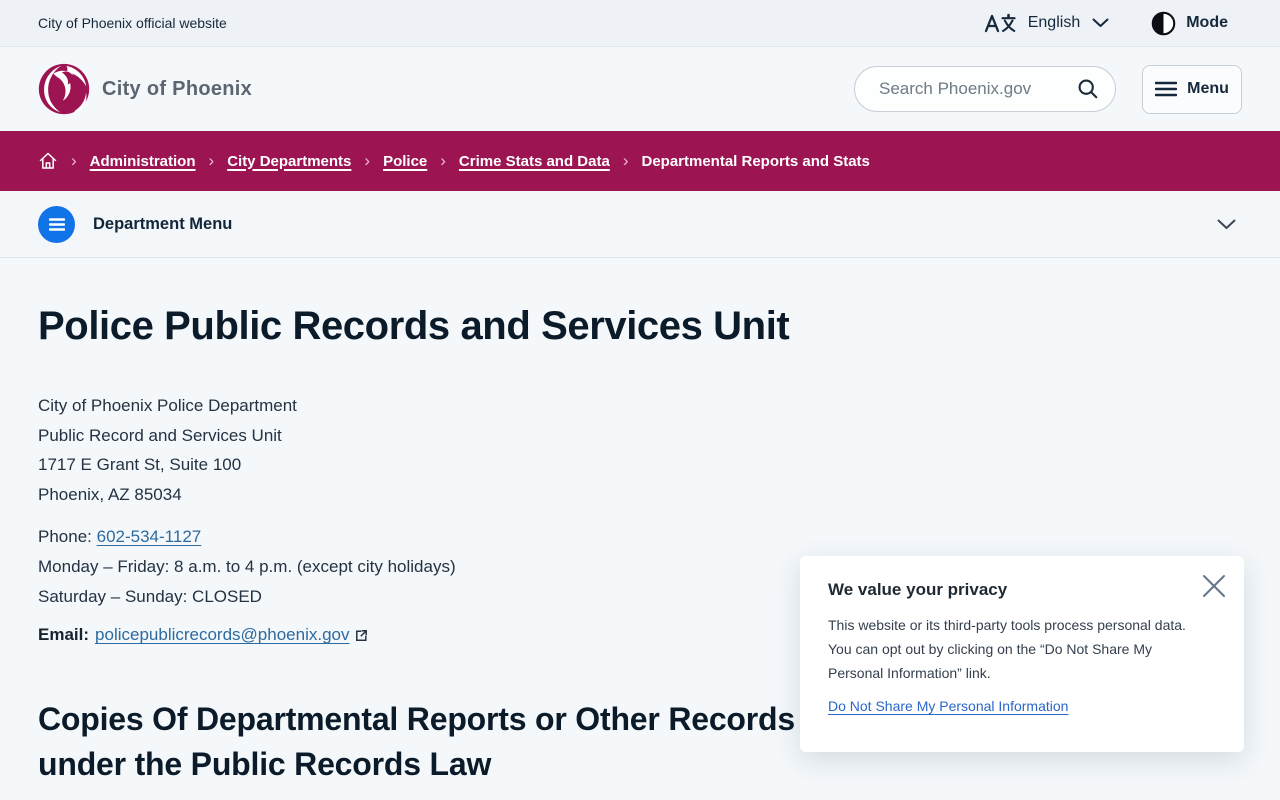 This screenshot has height=800, width=1280. I want to click on translate-icon, so click(1000, 23).